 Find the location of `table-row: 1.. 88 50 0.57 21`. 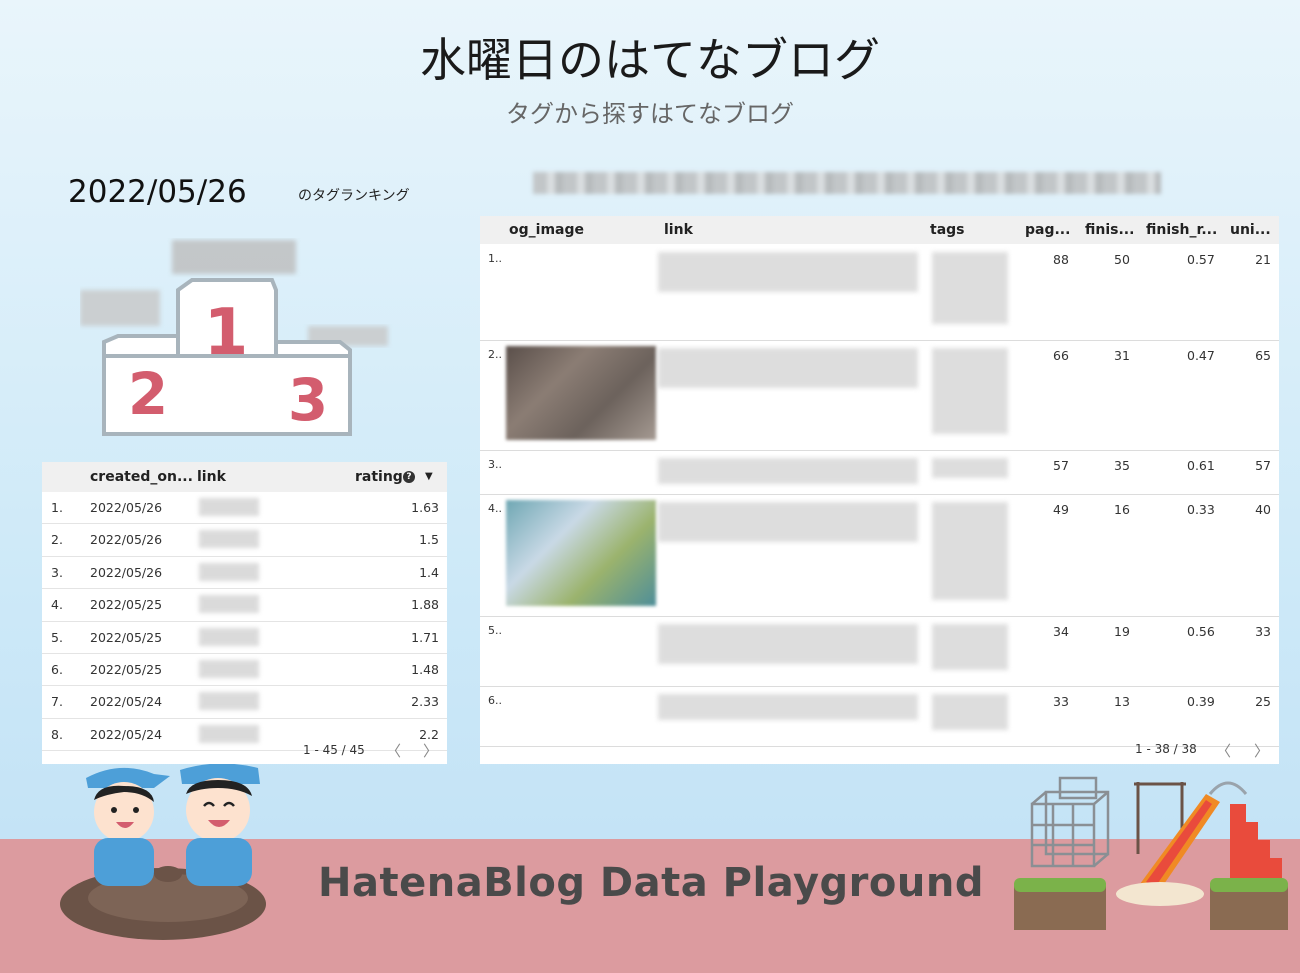

table-row: 1.. 88 50 0.57 21 is located at coordinates (879, 292).